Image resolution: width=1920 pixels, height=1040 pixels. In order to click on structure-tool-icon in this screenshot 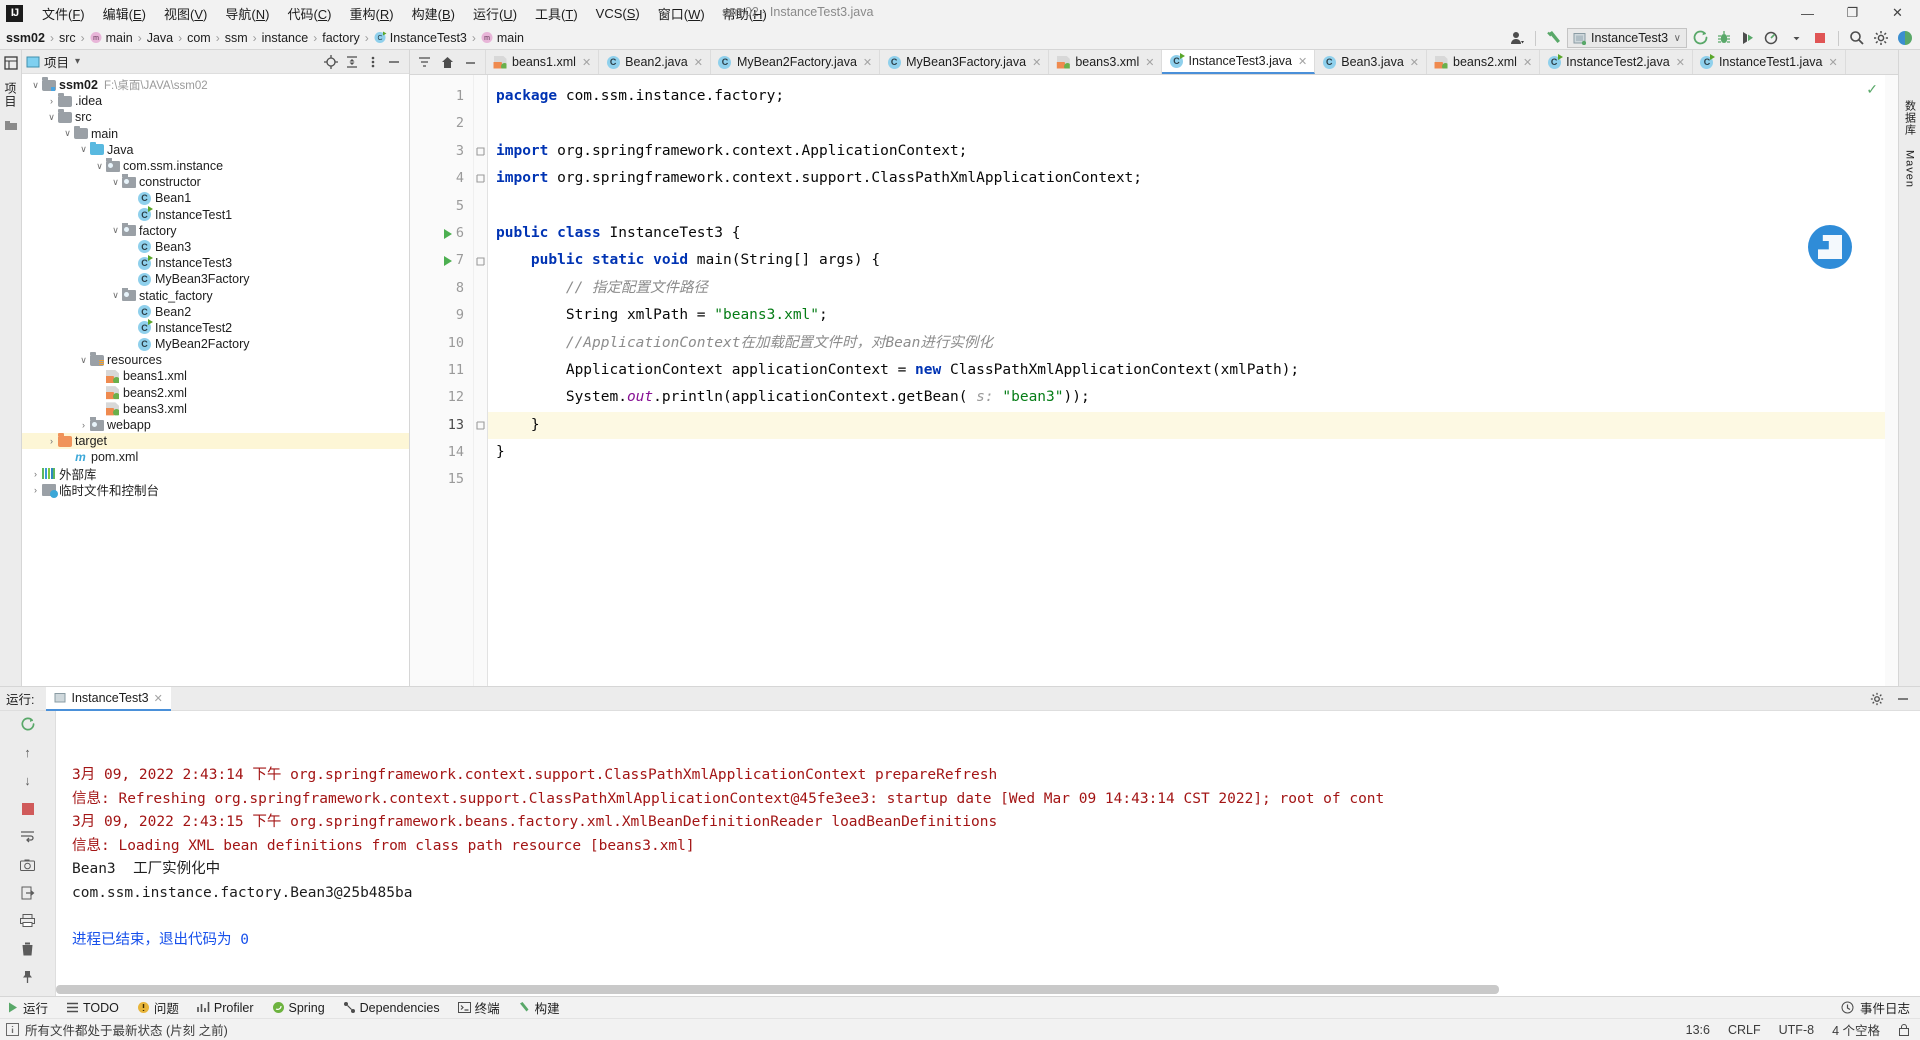, I will do `click(11, 127)`.